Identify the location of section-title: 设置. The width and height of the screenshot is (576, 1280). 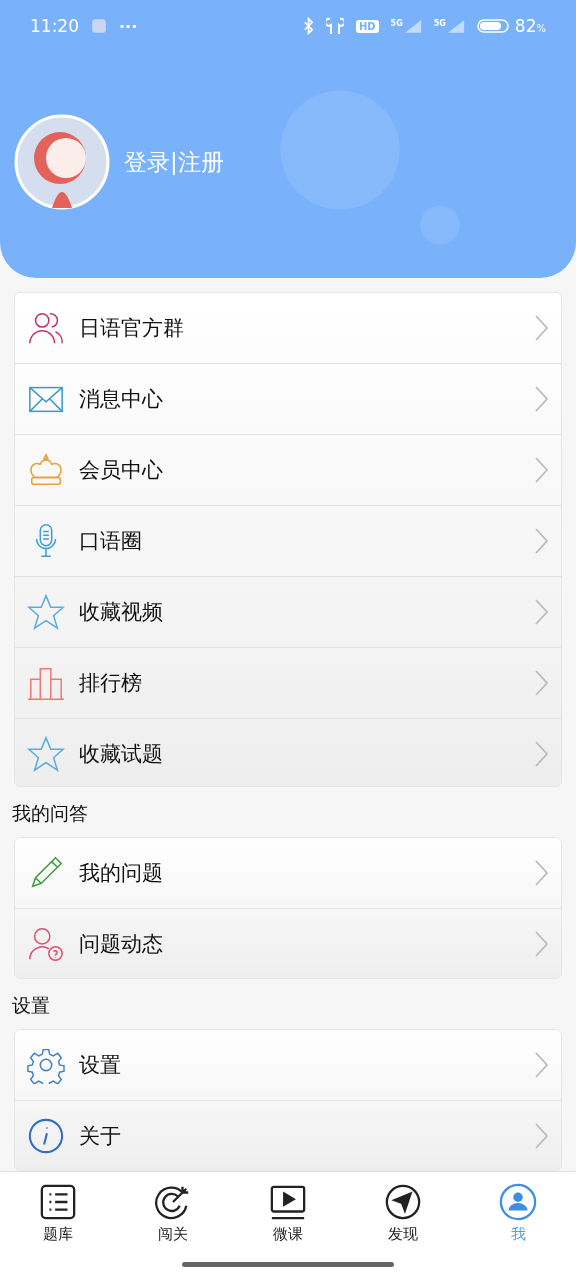
(31, 1005).